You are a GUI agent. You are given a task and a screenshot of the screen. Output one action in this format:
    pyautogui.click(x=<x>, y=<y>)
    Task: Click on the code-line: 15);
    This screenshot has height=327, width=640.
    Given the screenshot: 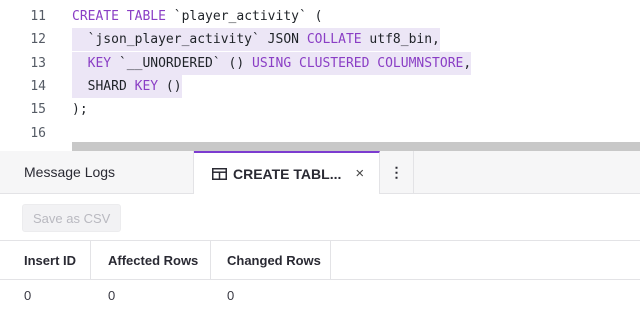 What is the action you would take?
    pyautogui.click(x=320, y=109)
    